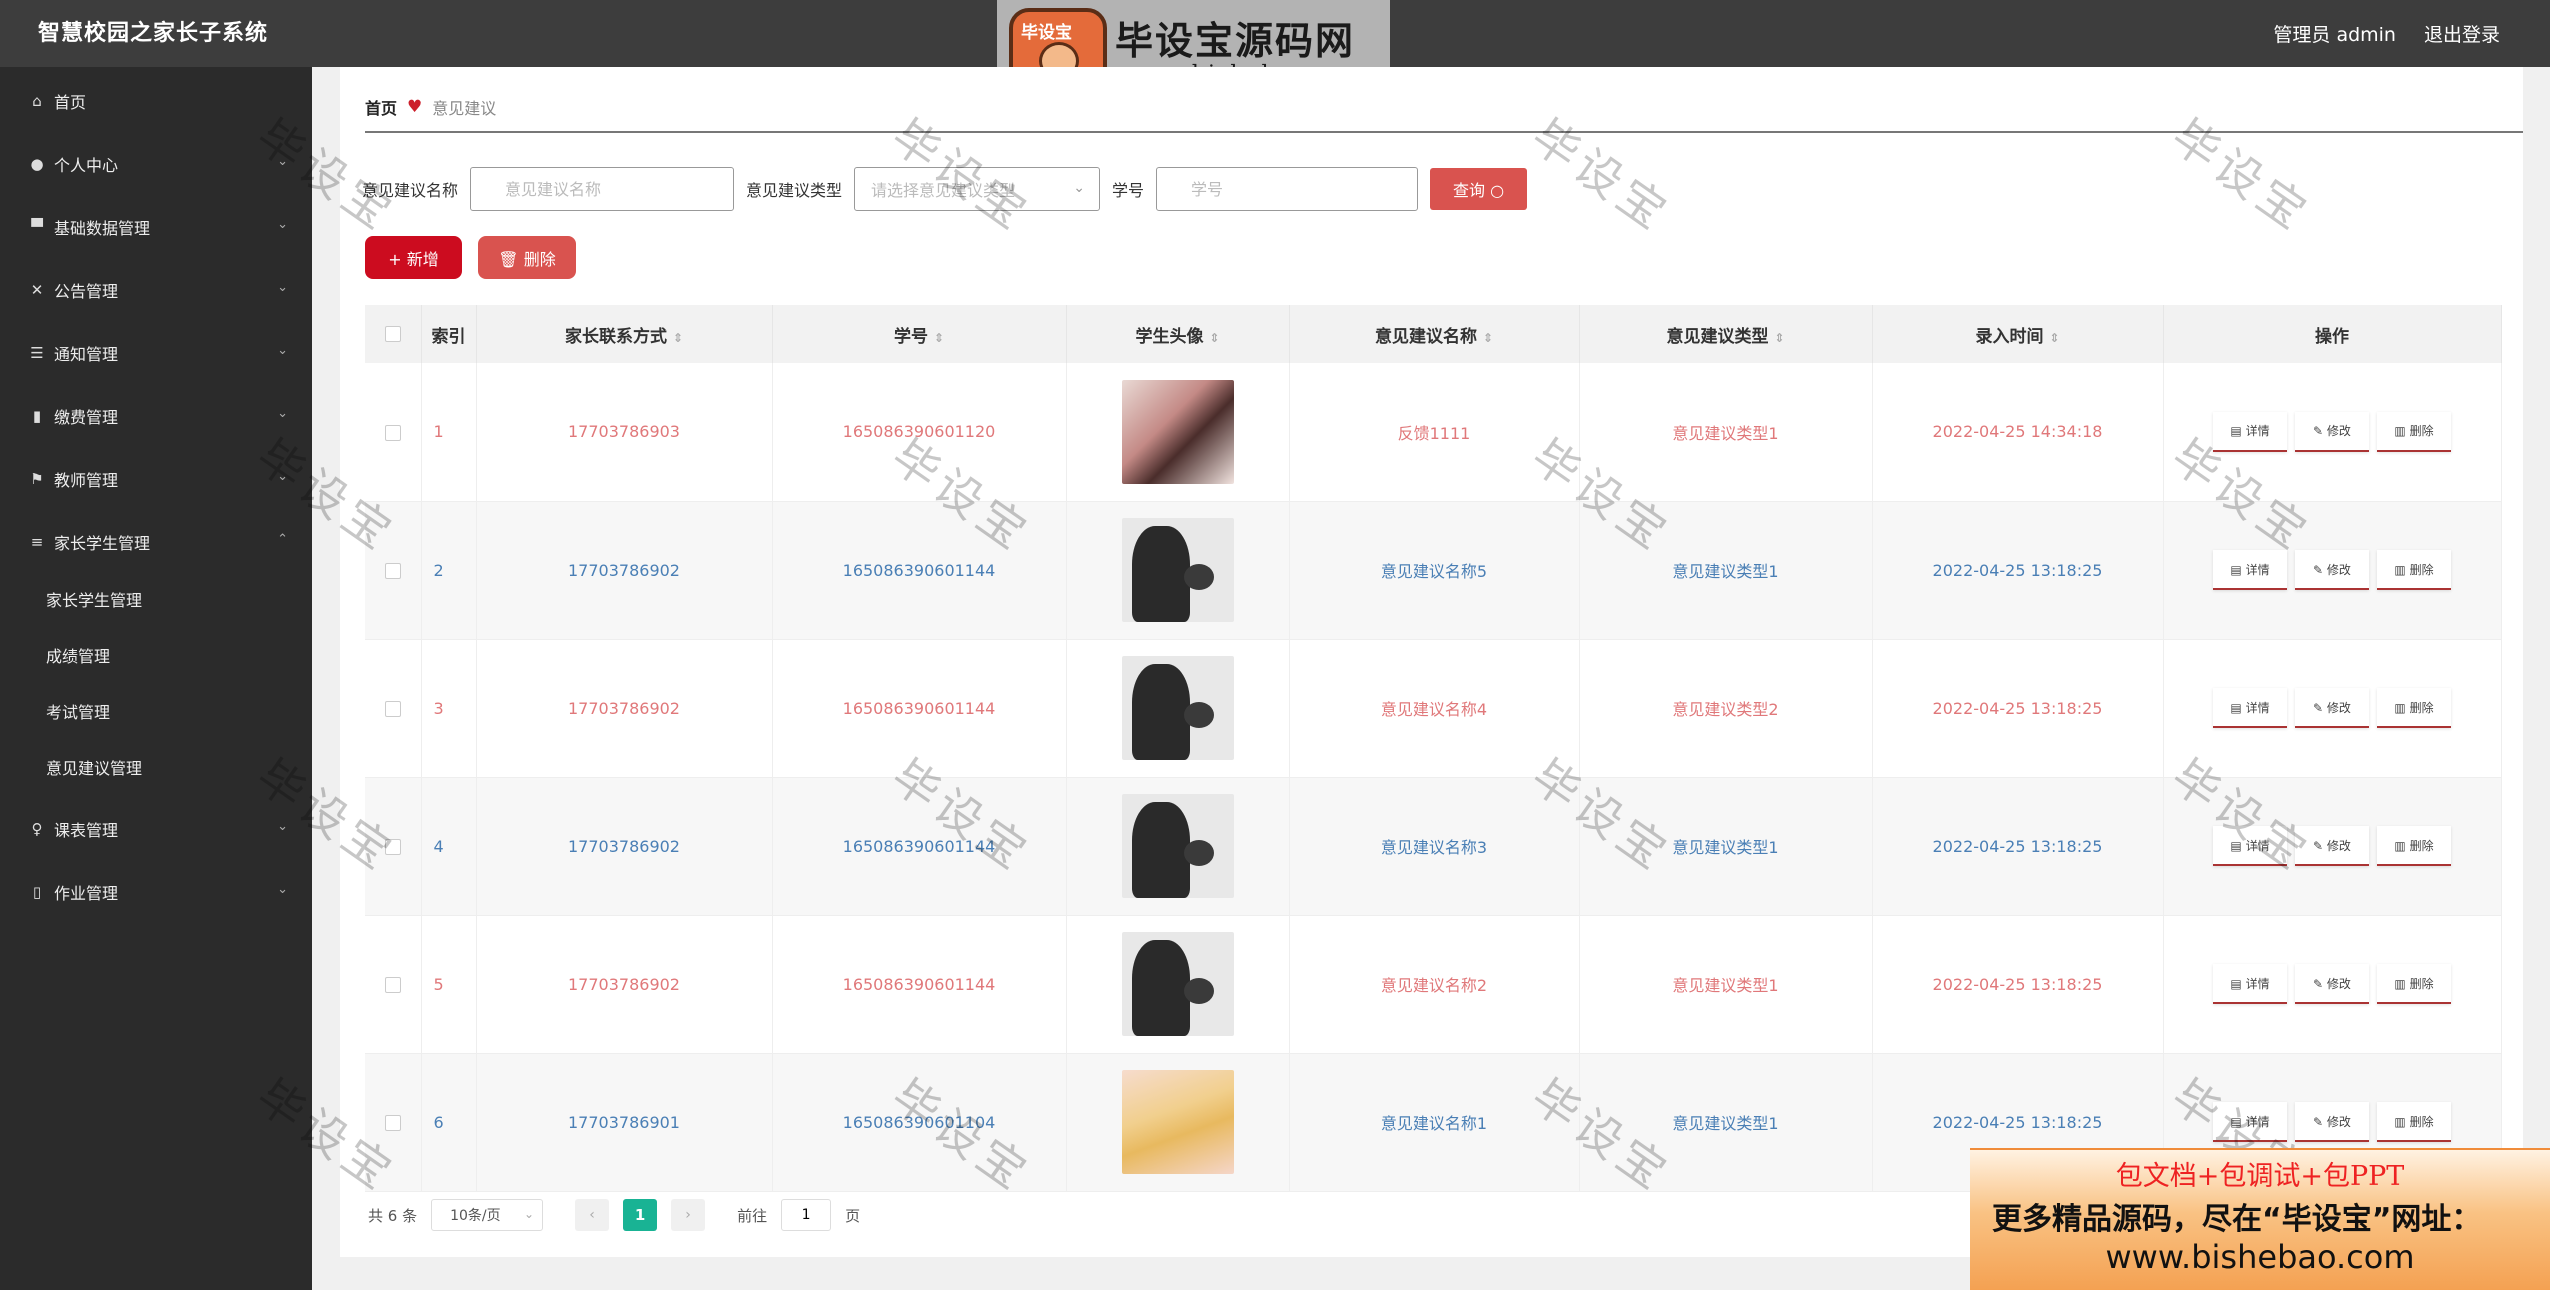 The height and width of the screenshot is (1290, 2550). I want to click on breadcrumb-home: 首页, so click(381, 107).